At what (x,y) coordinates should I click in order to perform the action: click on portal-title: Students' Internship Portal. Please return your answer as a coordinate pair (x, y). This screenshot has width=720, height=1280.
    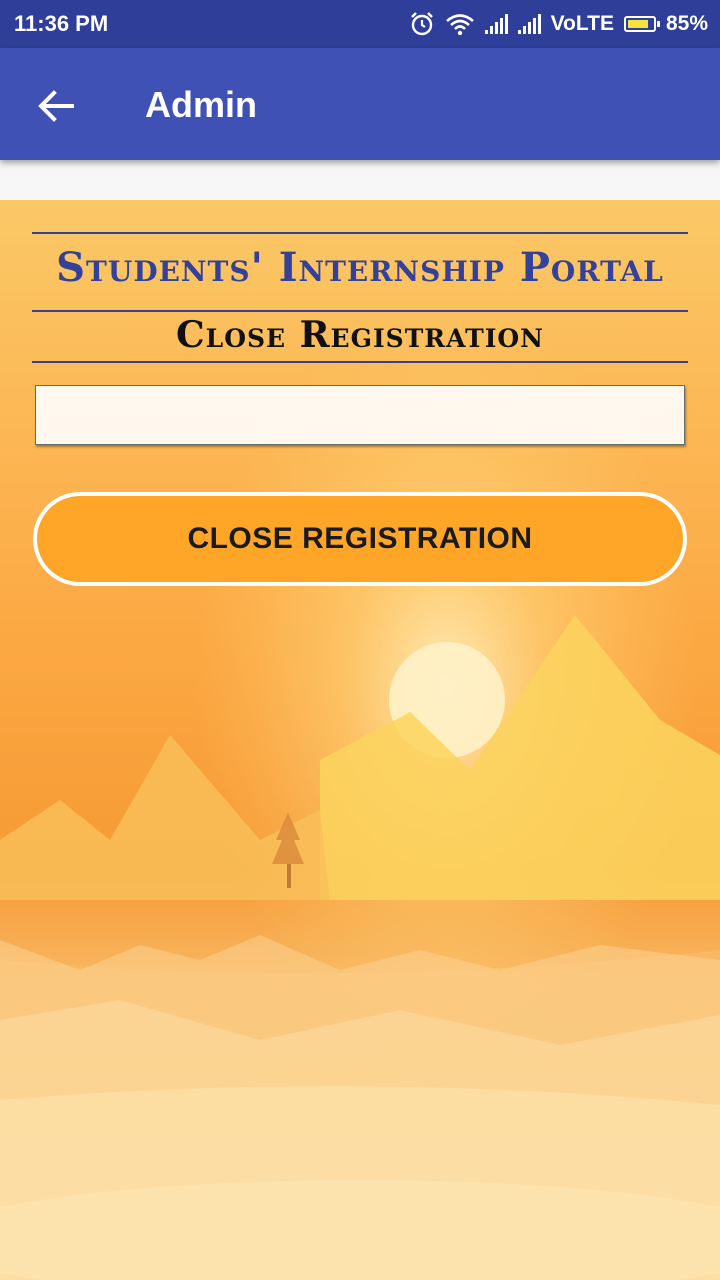
    Looking at the image, I should click on (360, 267).